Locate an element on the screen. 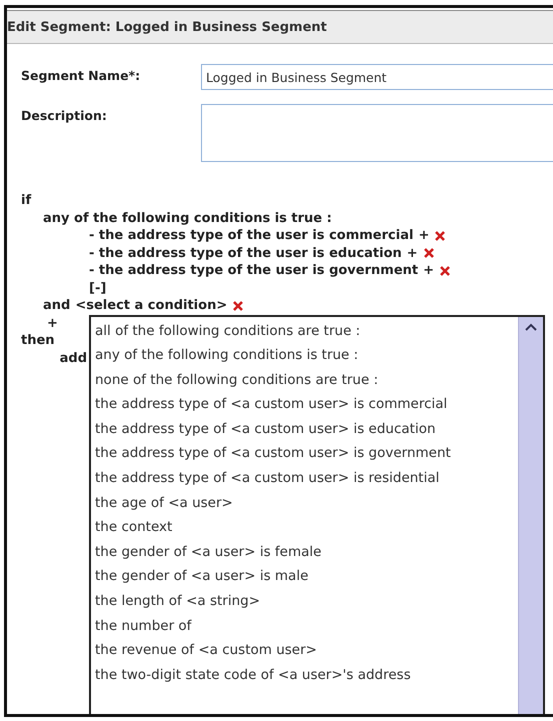 This screenshot has width=553, height=721. dropdown-option: the length of <a string> is located at coordinates (306, 601).